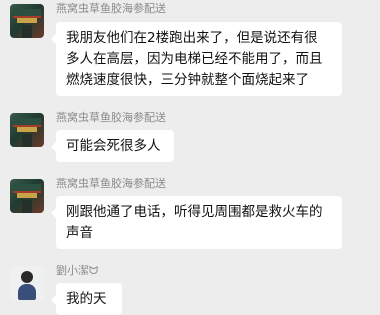 The width and height of the screenshot is (380, 315). I want to click on message-text-line: 多人在高层，因为电梯已经不能用了，而且, so click(194, 59).